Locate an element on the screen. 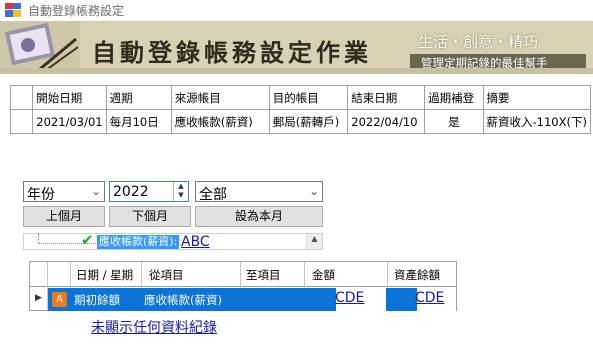 The width and height of the screenshot is (593, 345). table-cell: 應收帳款(薪資) is located at coordinates (220, 121).